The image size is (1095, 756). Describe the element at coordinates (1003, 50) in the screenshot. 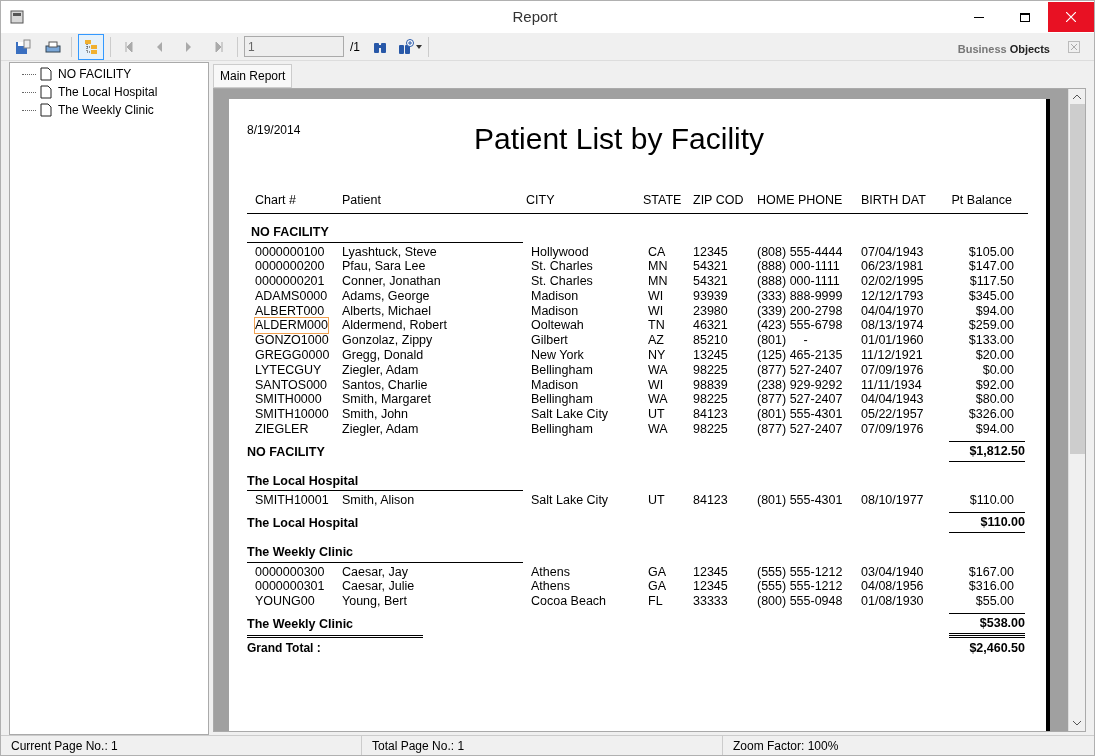

I see `logo: Business Objects` at that location.